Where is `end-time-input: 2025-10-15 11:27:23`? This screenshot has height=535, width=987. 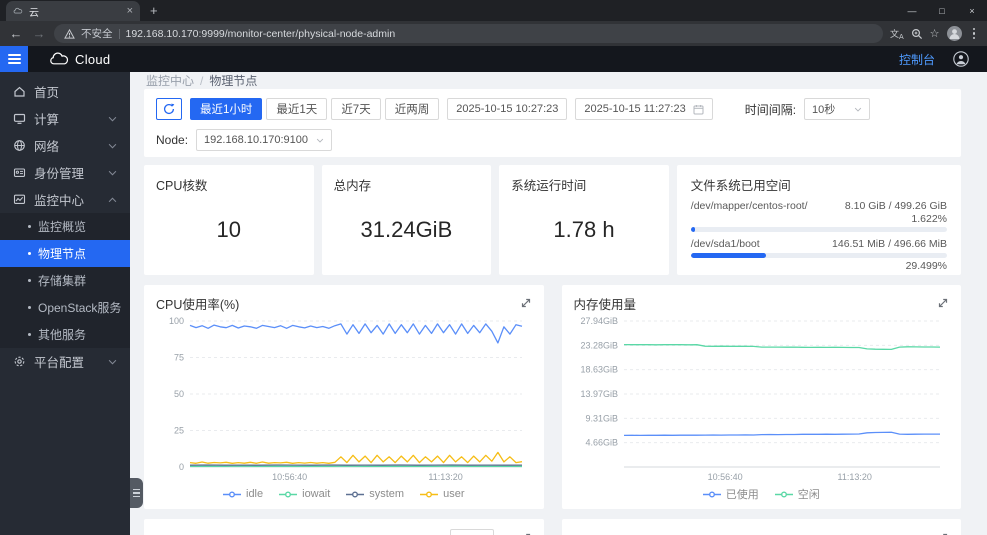
end-time-input: 2025-10-15 11:27:23 is located at coordinates (644, 109).